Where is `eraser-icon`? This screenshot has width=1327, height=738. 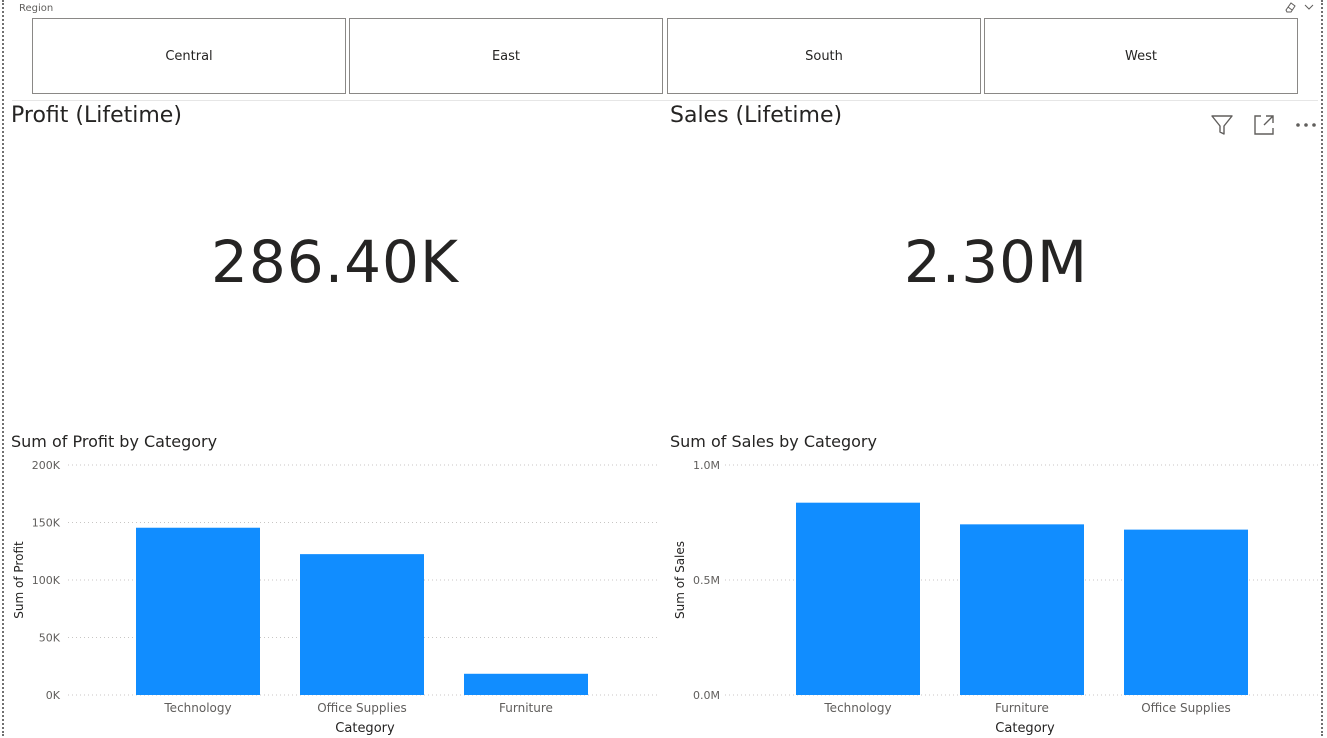
eraser-icon is located at coordinates (1290, 8).